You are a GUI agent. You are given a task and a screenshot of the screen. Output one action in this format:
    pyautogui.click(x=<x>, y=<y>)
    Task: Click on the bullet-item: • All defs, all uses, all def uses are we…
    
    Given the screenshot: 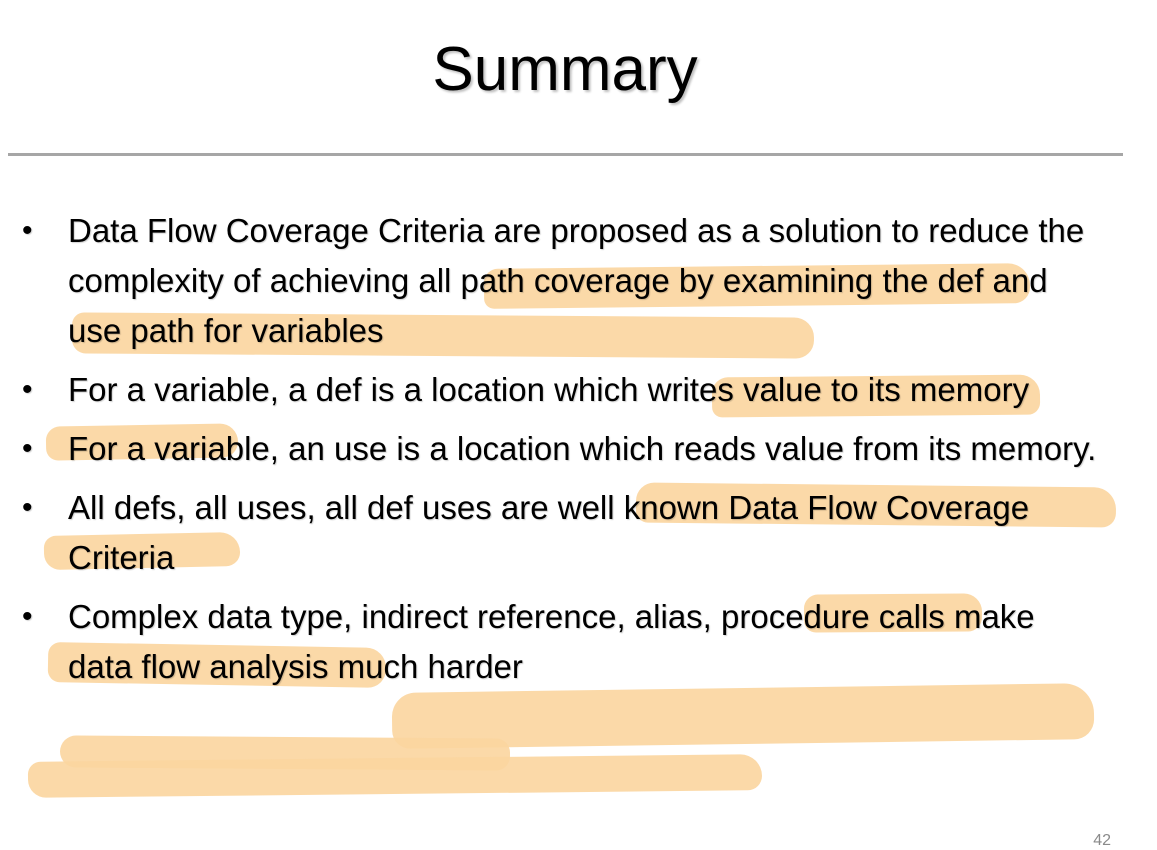 What is the action you would take?
    pyautogui.click(x=554, y=533)
    